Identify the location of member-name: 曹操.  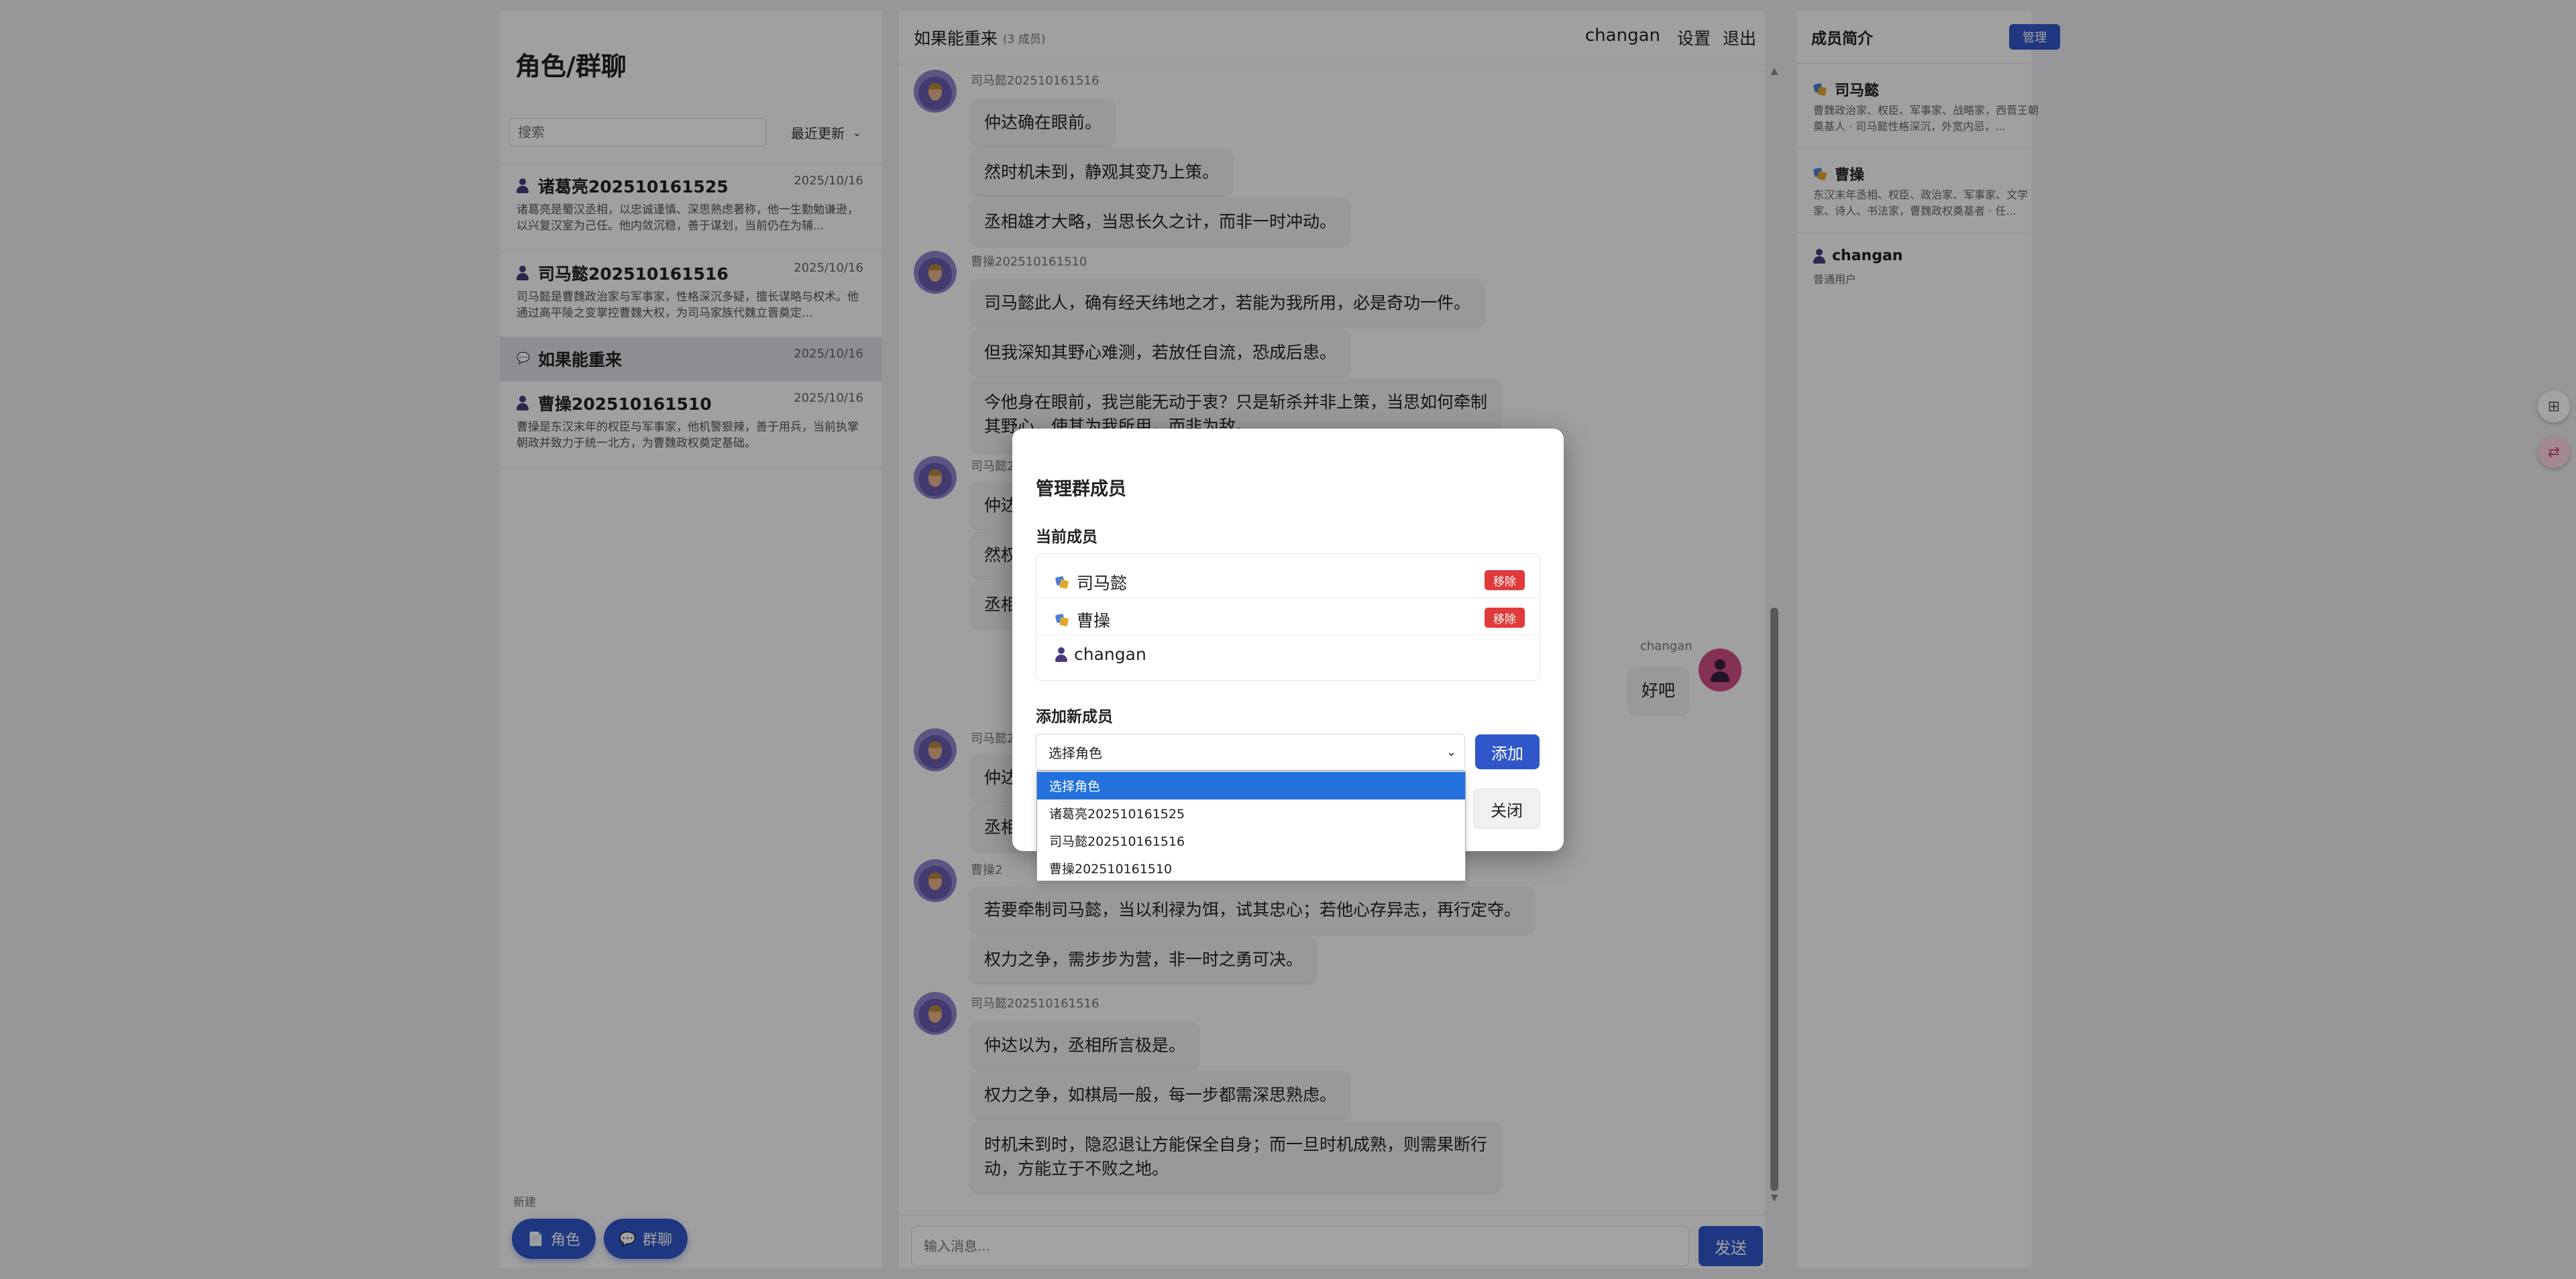
(1094, 620).